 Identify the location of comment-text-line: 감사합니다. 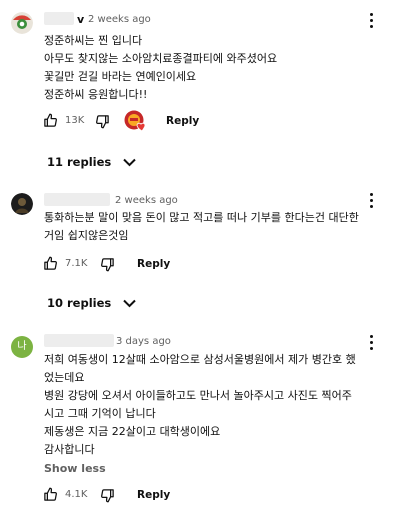
(69, 449).